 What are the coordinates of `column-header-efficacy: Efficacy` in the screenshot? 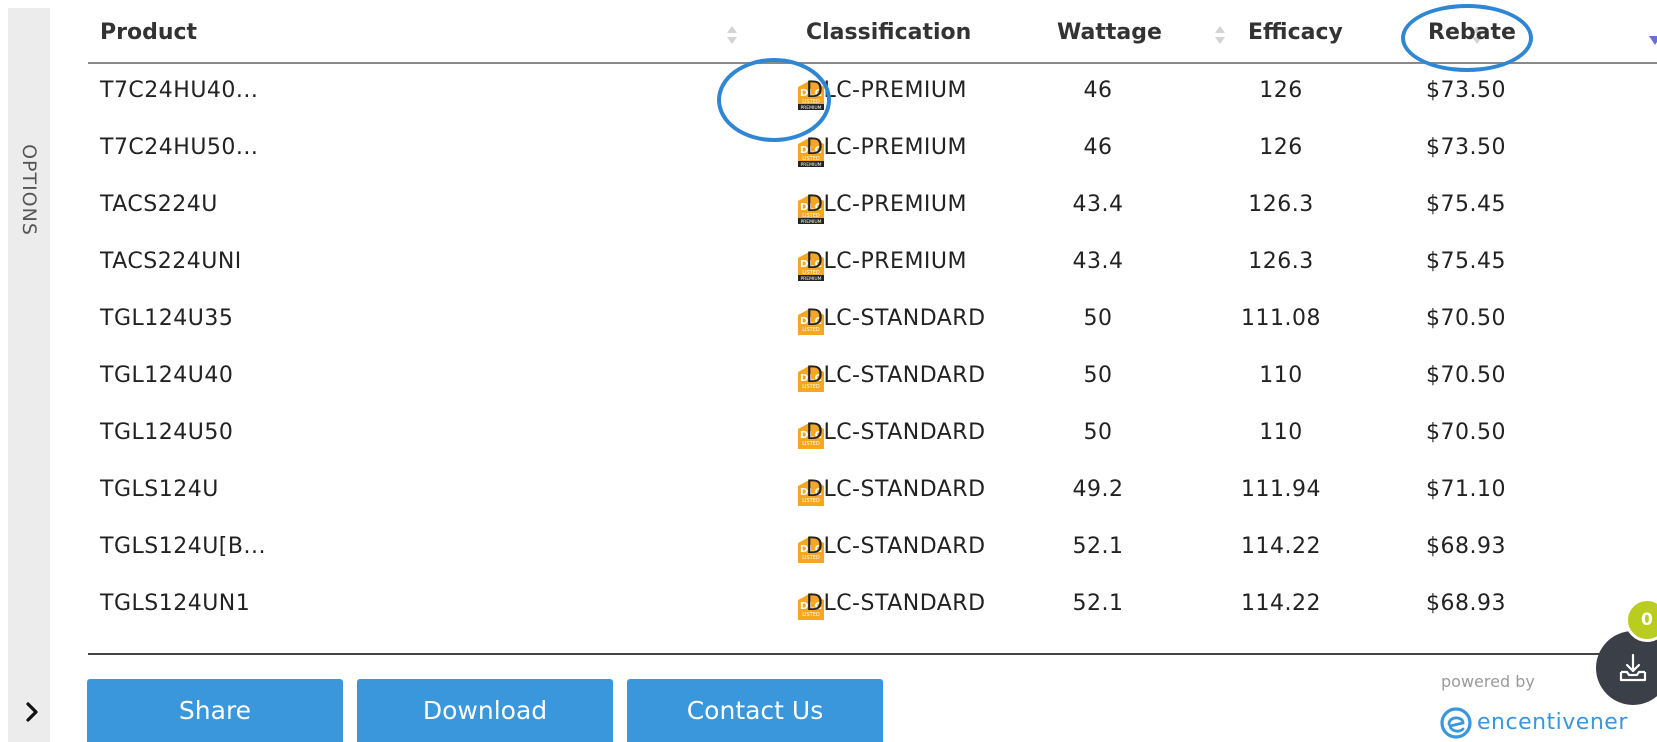 It's located at (1295, 32).